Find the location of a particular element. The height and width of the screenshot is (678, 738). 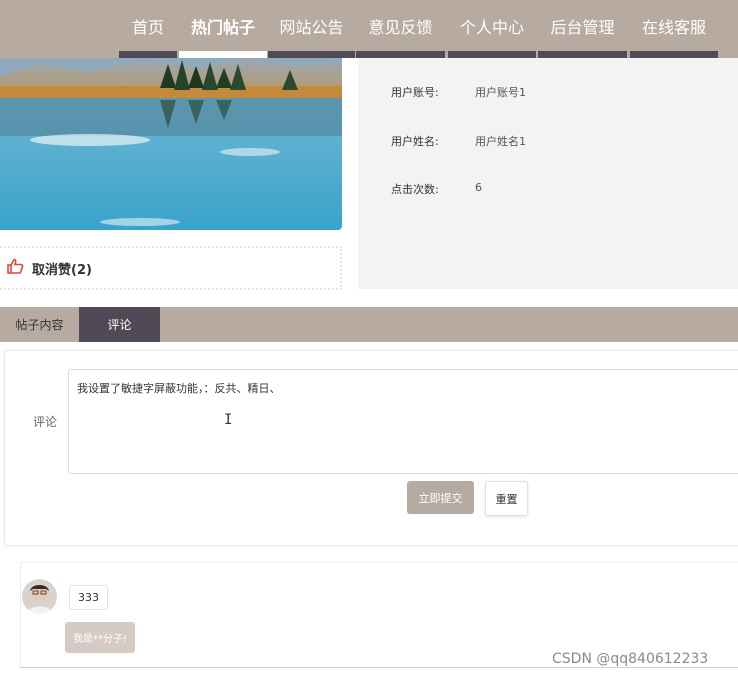

top-navigation: 首页 热门帖子 网站公告 意见反馈 个人中心 后台管理 在线客服 is located at coordinates (369, 29).